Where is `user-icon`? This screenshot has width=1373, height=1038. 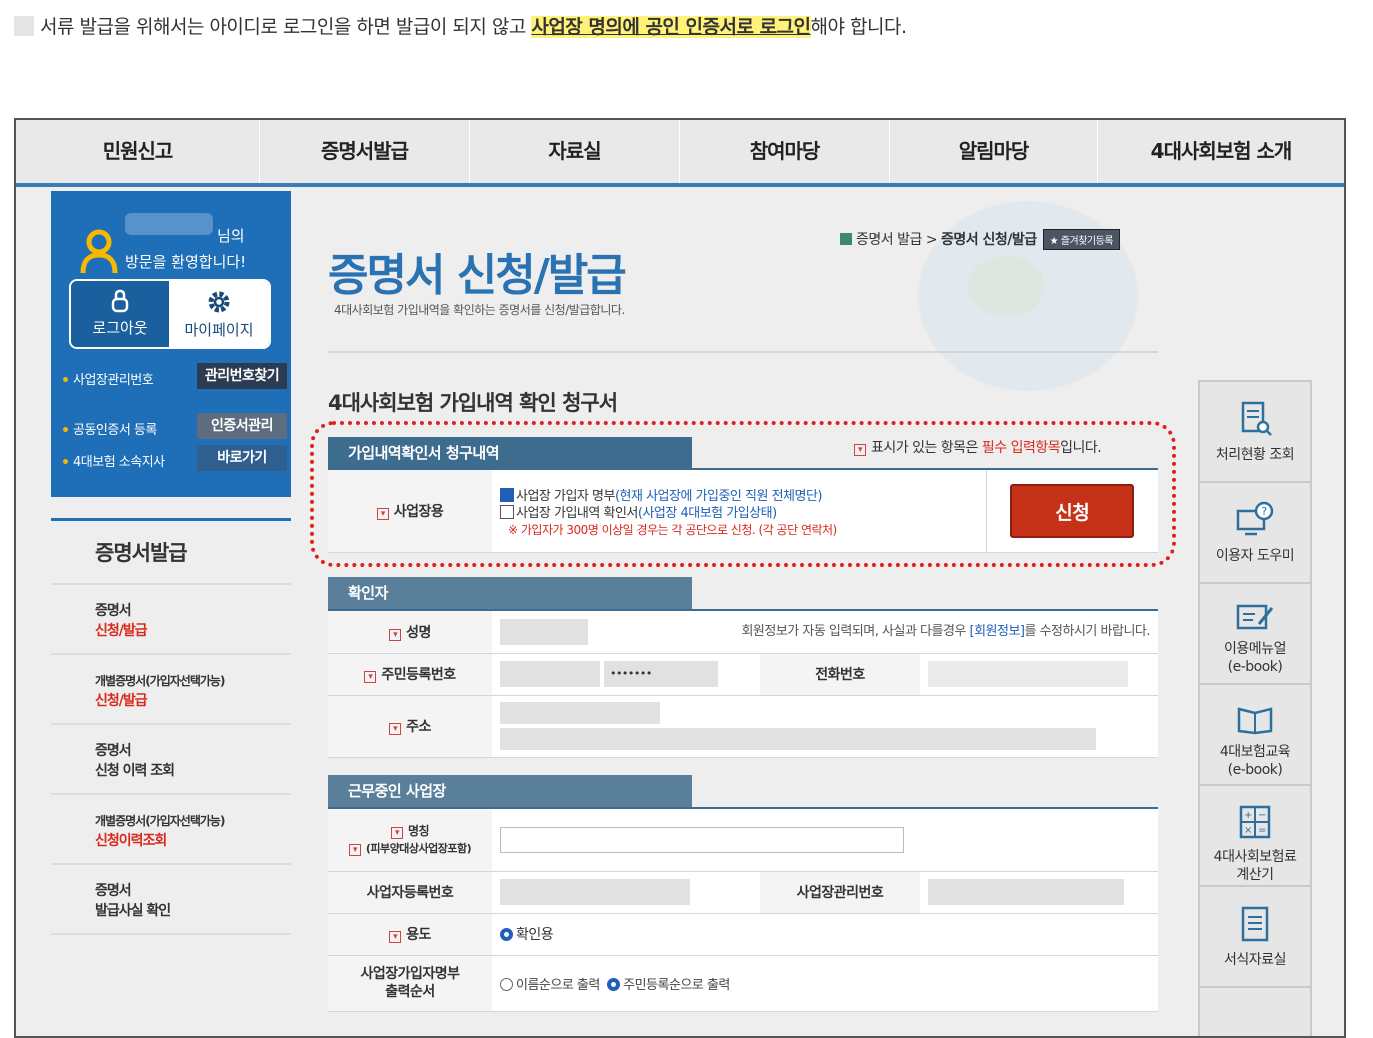 user-icon is located at coordinates (99, 251).